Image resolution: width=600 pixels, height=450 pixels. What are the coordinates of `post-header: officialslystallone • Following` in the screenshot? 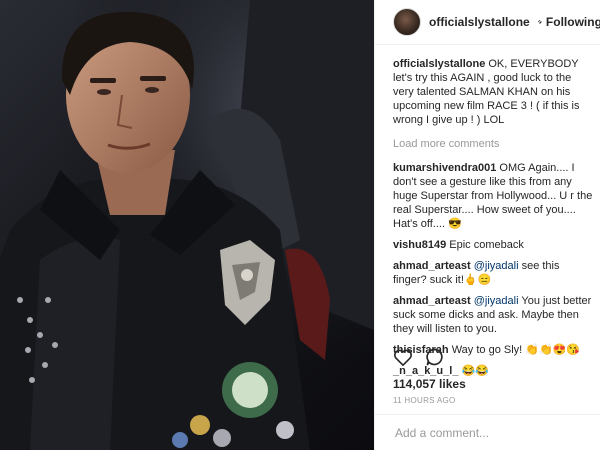 It's located at (487, 22).